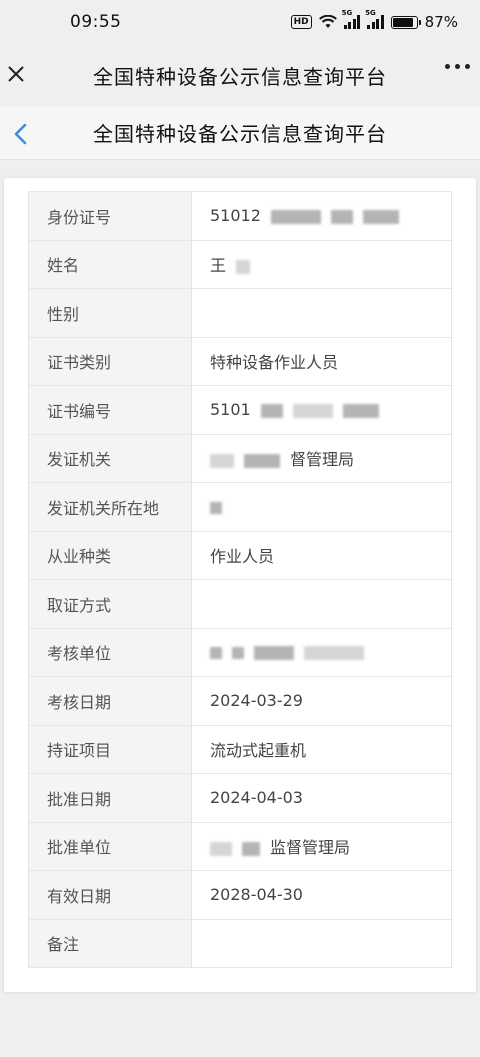  I want to click on table-row: 考核单位, so click(240, 652).